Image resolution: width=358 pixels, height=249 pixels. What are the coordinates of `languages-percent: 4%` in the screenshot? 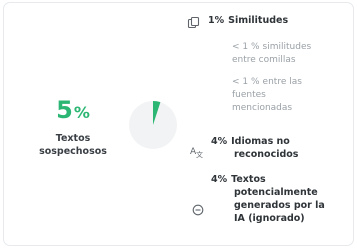 It's located at (219, 141).